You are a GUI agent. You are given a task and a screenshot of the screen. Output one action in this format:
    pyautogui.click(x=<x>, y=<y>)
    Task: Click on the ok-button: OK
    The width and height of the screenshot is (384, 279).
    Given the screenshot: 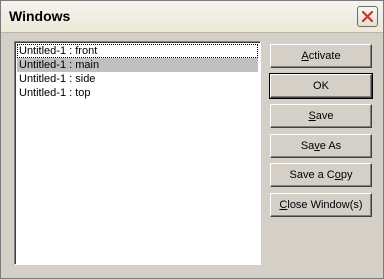 What is the action you would take?
    pyautogui.click(x=321, y=86)
    